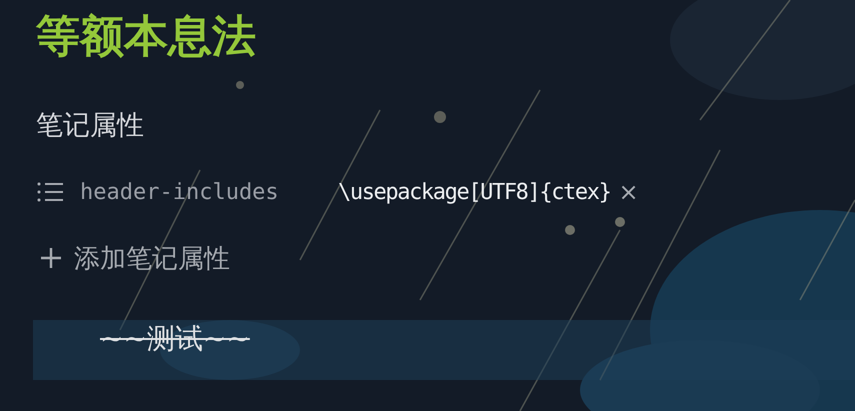 This screenshot has width=855, height=411. I want to click on editor-text: ~~测试~~, so click(175, 339).